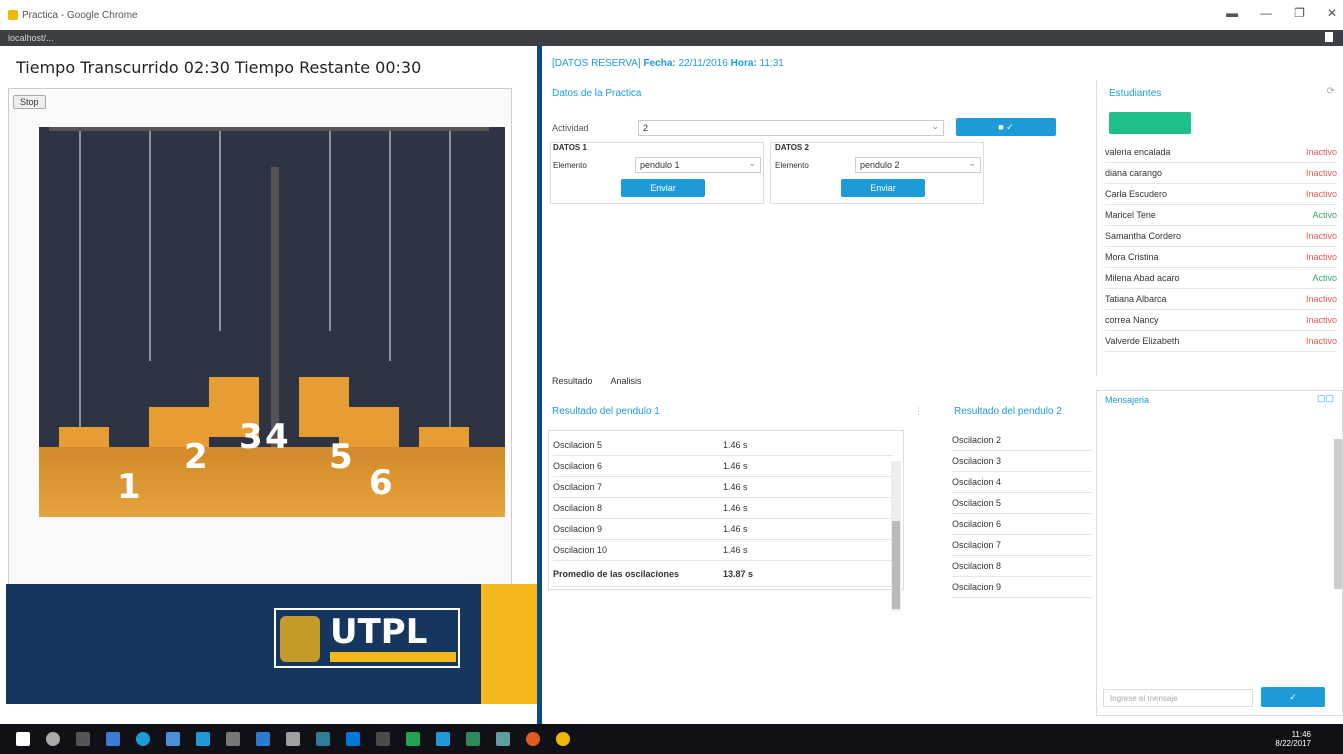 This screenshot has width=1343, height=754. I want to click on student-name: Valverde Elizabeth, so click(1142, 341).